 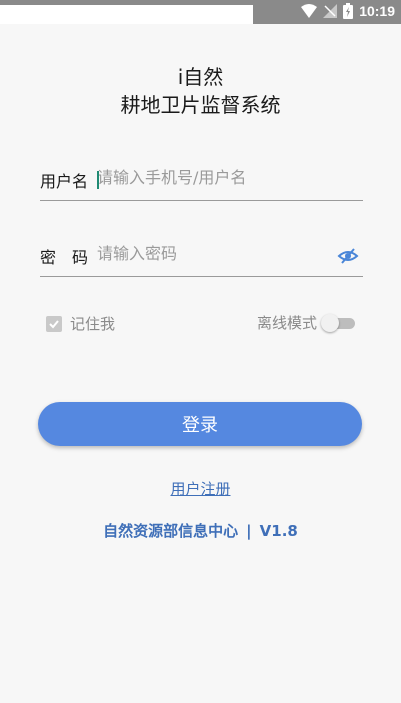 I want to click on battery-icon, so click(x=348, y=11).